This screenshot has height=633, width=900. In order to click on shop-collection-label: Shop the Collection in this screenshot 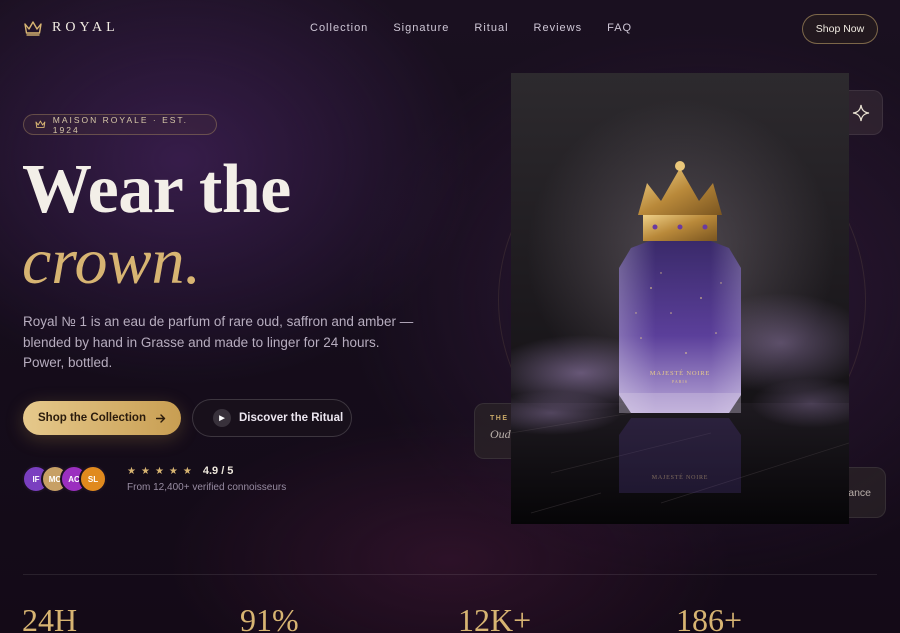, I will do `click(92, 418)`.